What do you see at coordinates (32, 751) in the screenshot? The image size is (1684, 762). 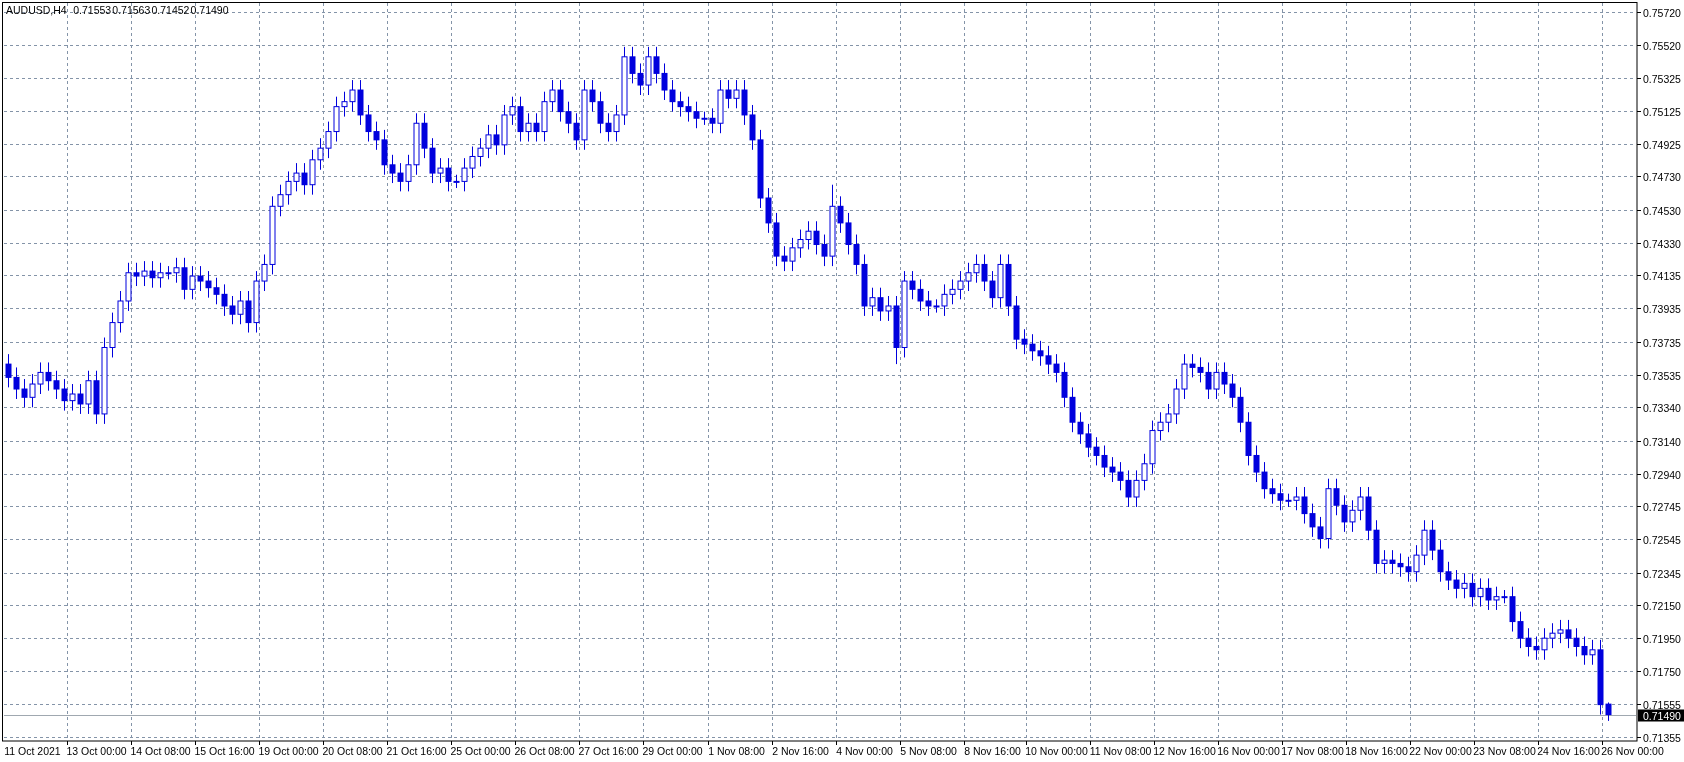 I see `time-axis-label: 11 Oct 2021` at bounding box center [32, 751].